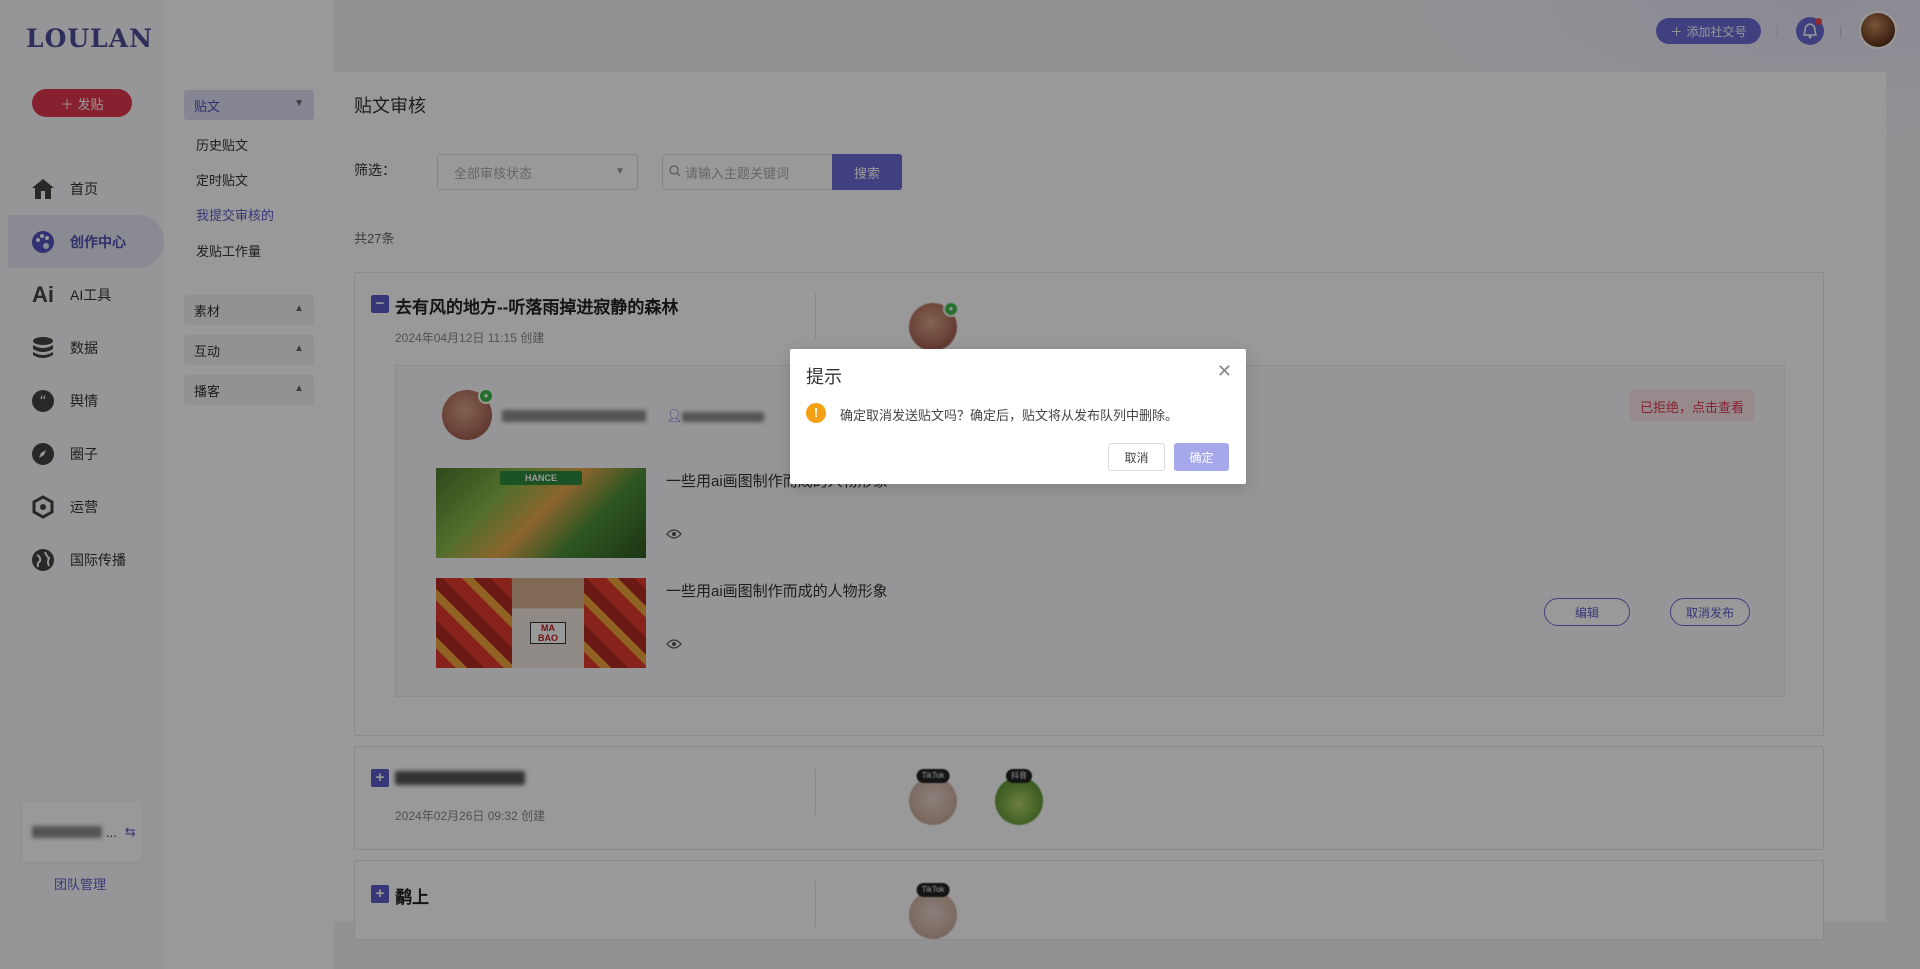 Image resolution: width=1920 pixels, height=969 pixels. What do you see at coordinates (824, 377) in the screenshot?
I see `dialog-title: 提示` at bounding box center [824, 377].